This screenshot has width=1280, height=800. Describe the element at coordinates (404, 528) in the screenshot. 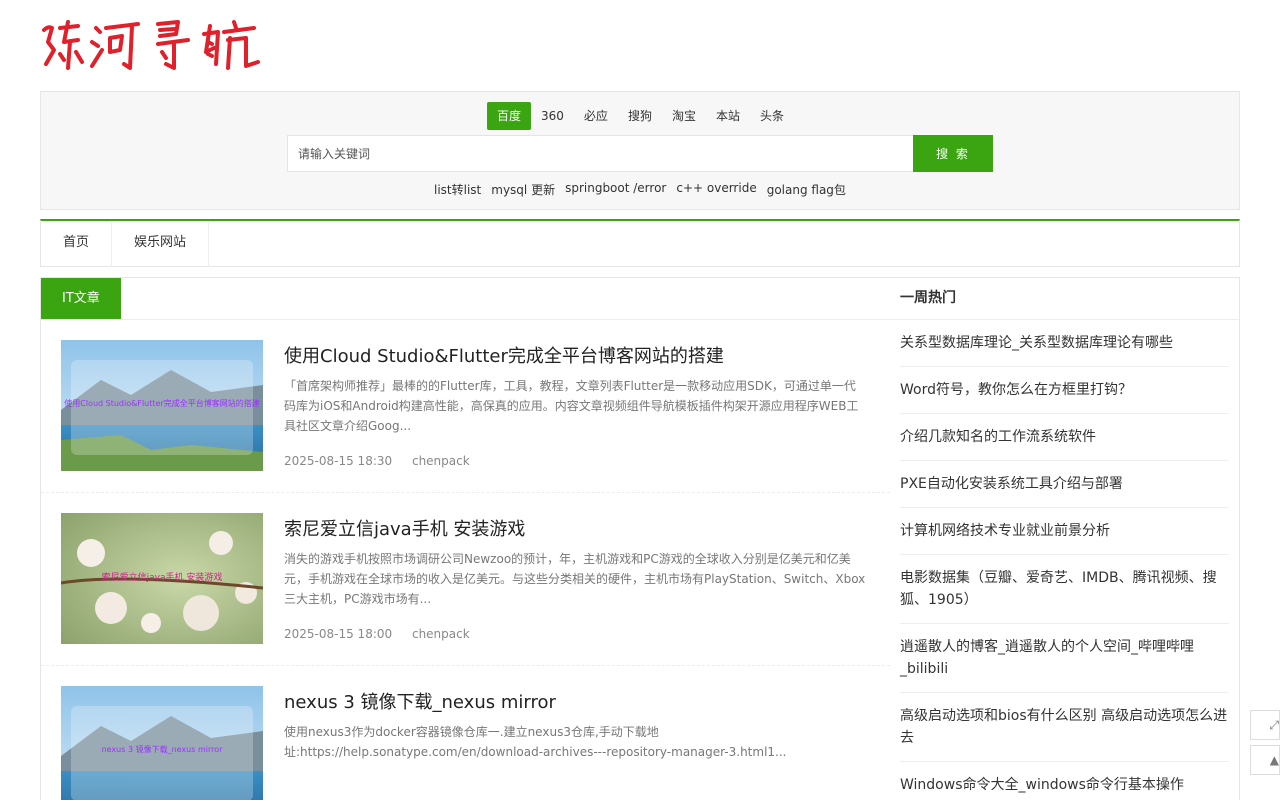

I see `article-title: 索尼爱立信java手机 安装游戏` at that location.